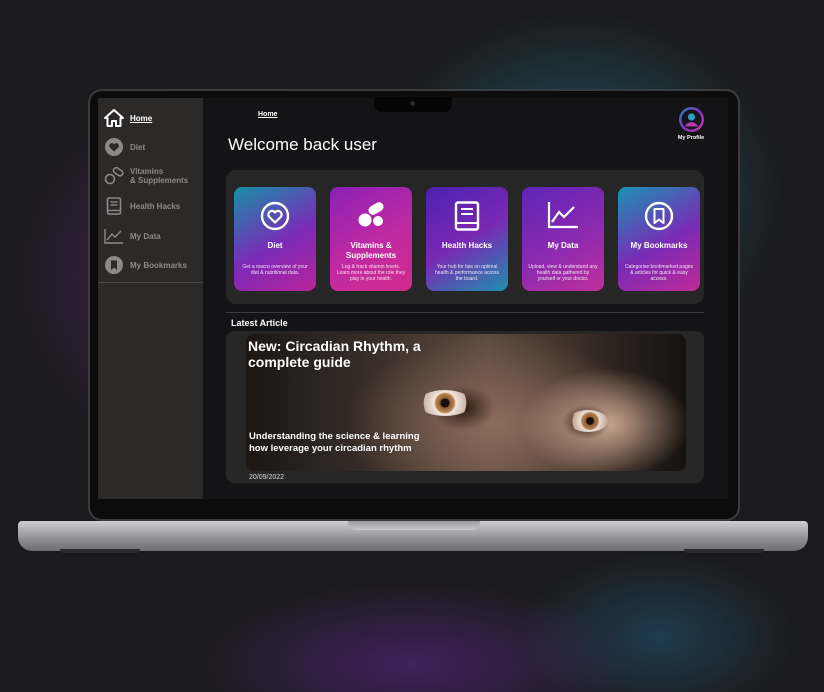 The image size is (824, 692). I want to click on sidebar-item-health-hacks: Health Hacks, so click(153, 206).